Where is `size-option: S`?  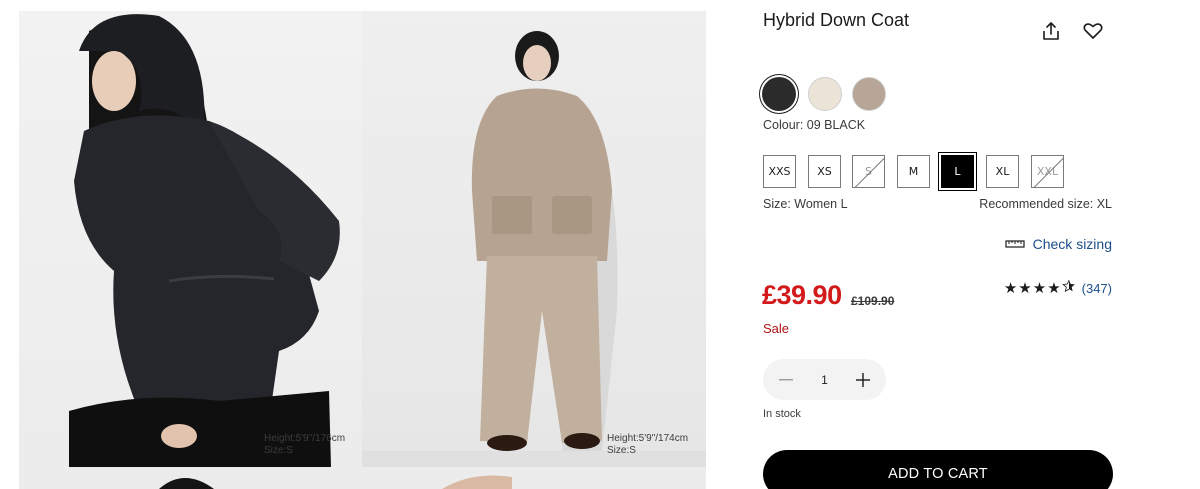
size-option: S is located at coordinates (868, 171).